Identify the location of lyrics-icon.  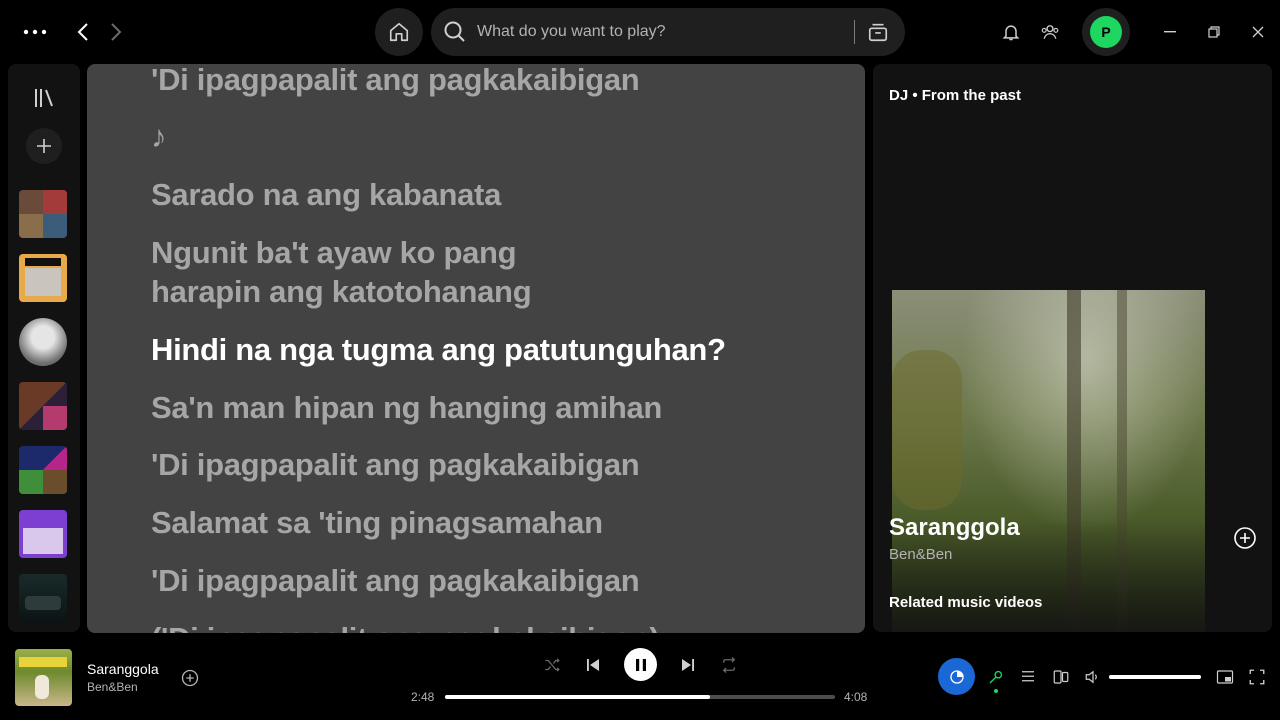
(996, 677).